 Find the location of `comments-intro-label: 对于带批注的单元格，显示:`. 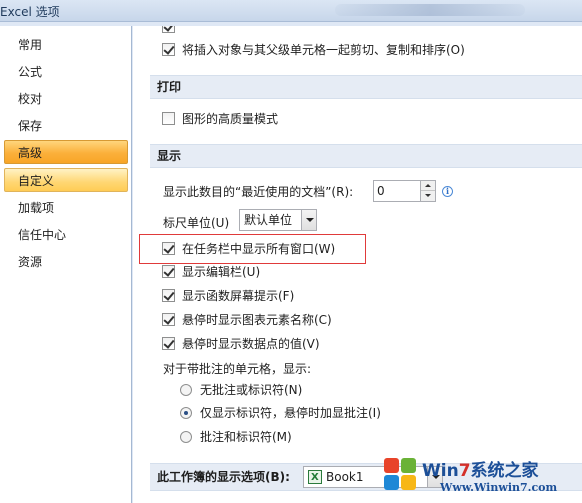

comments-intro-label: 对于带批注的单元格，显示: is located at coordinates (237, 369).